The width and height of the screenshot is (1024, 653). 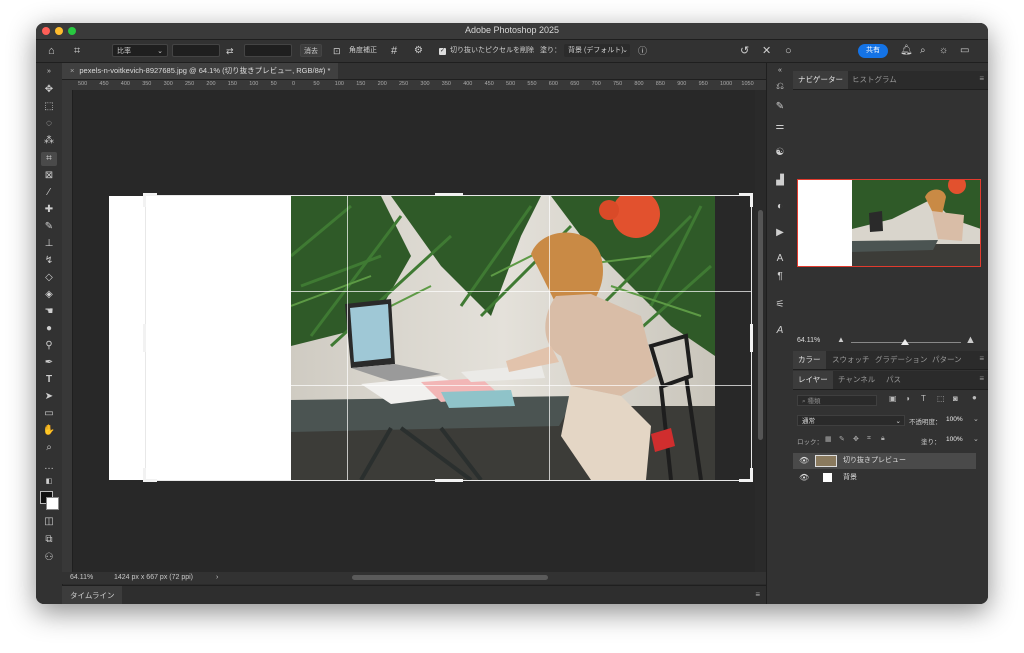 What do you see at coordinates (49, 159) in the screenshot?
I see `crop-tool-icon: ⌗` at bounding box center [49, 159].